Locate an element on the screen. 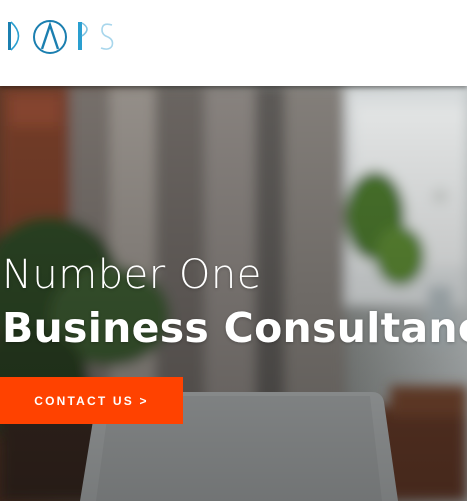  daps-logo-icon is located at coordinates (61, 37).